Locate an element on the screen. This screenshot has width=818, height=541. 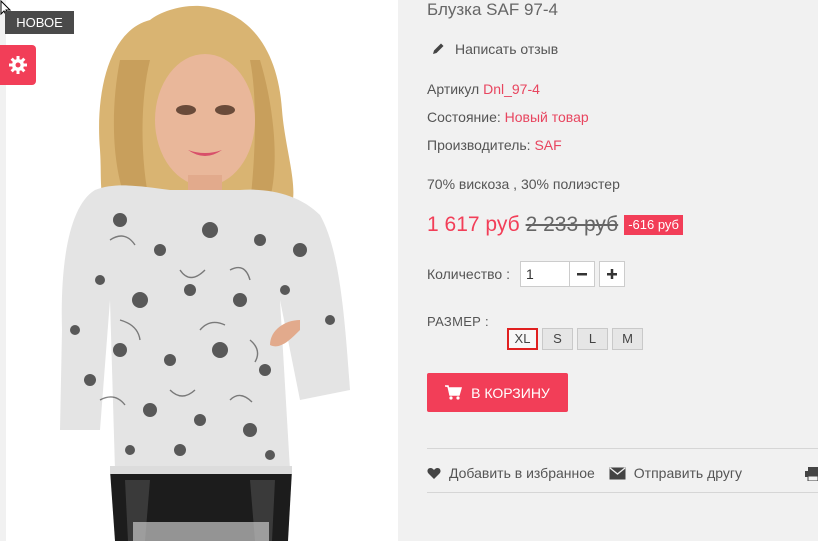
write-review-link: Написать отзыв is located at coordinates (494, 49).